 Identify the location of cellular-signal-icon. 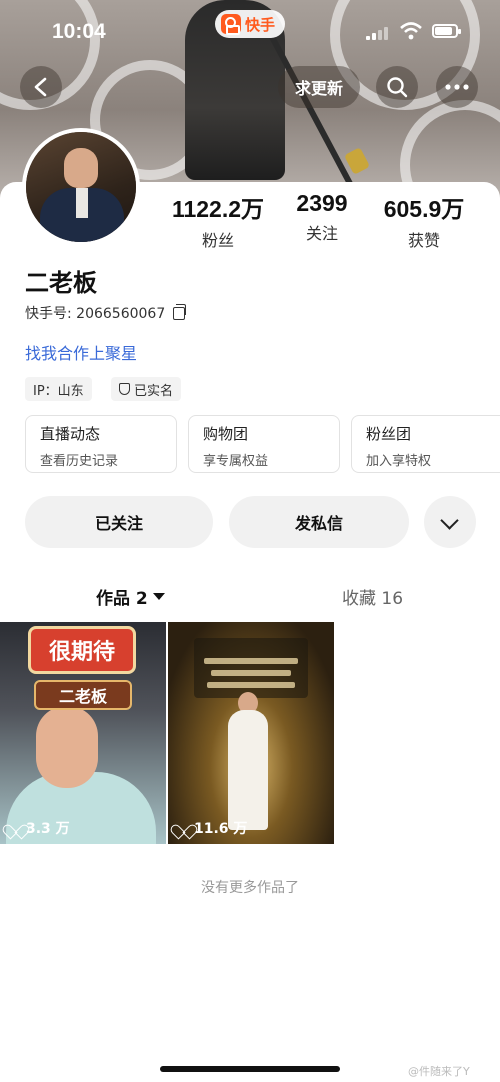
(378, 33).